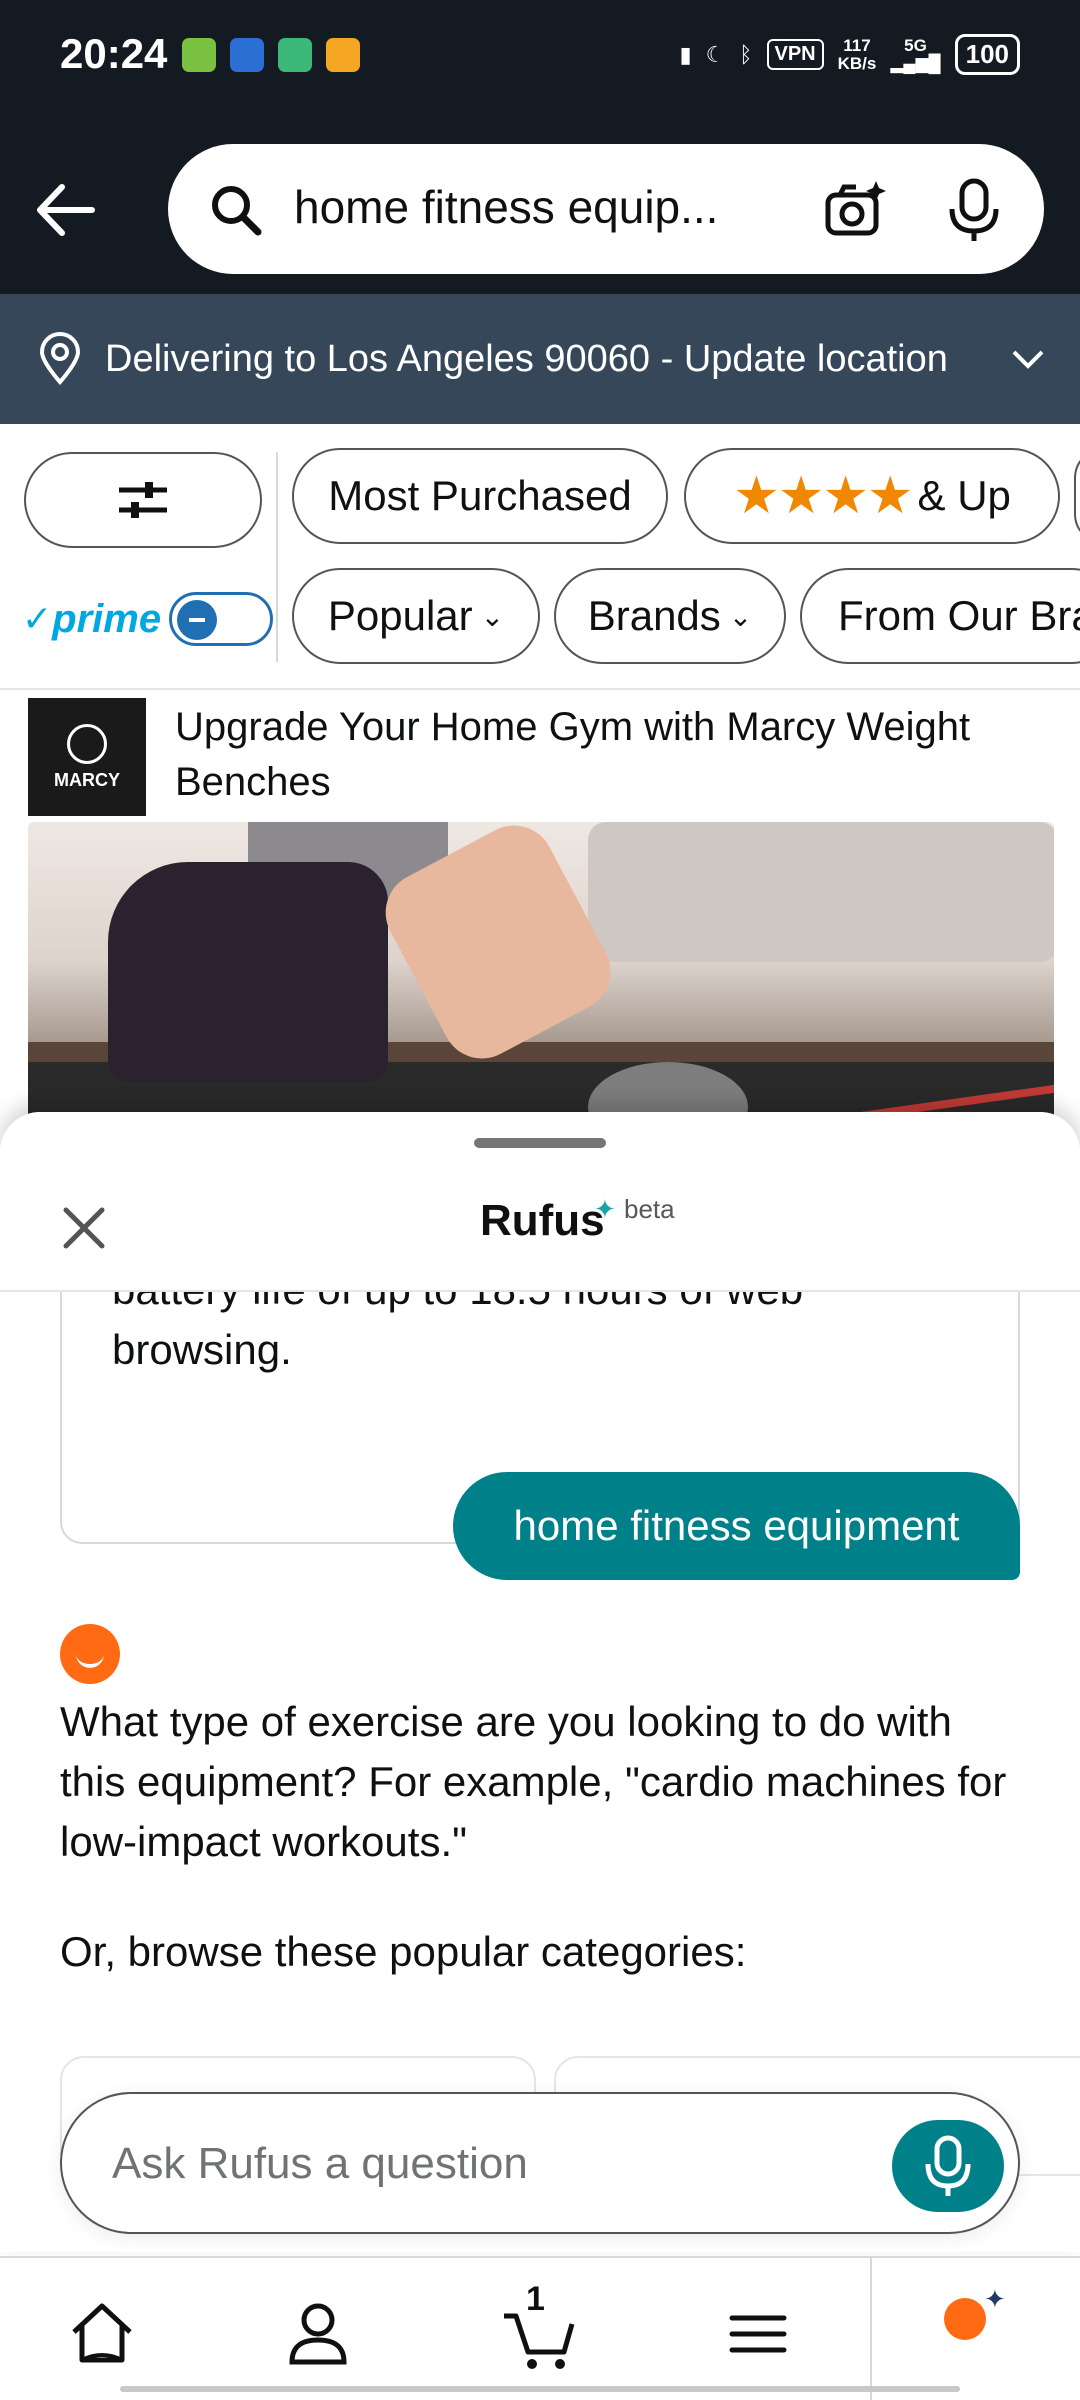 The image size is (1080, 2400). I want to click on sliders-icon, so click(143, 500).